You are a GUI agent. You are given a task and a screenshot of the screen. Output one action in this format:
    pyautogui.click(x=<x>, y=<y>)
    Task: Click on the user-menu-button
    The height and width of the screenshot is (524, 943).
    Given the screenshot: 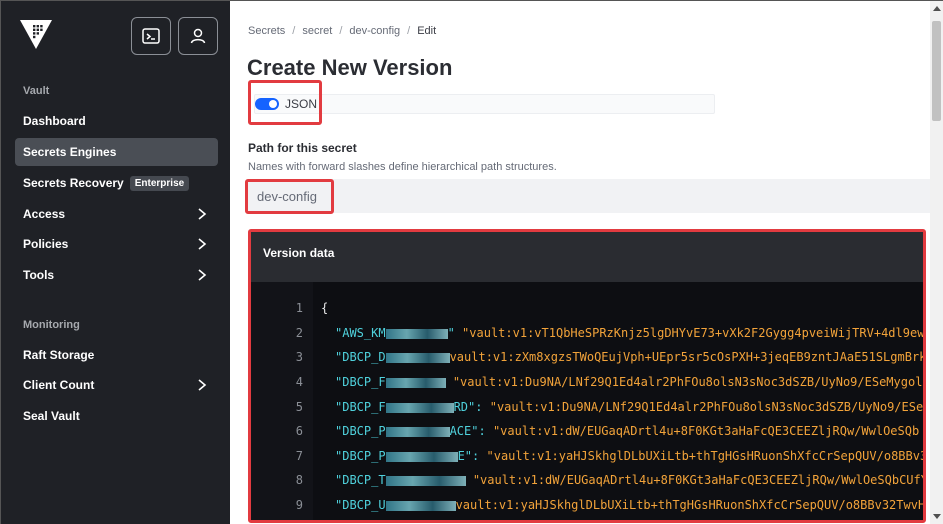 What is the action you would take?
    pyautogui.click(x=198, y=36)
    